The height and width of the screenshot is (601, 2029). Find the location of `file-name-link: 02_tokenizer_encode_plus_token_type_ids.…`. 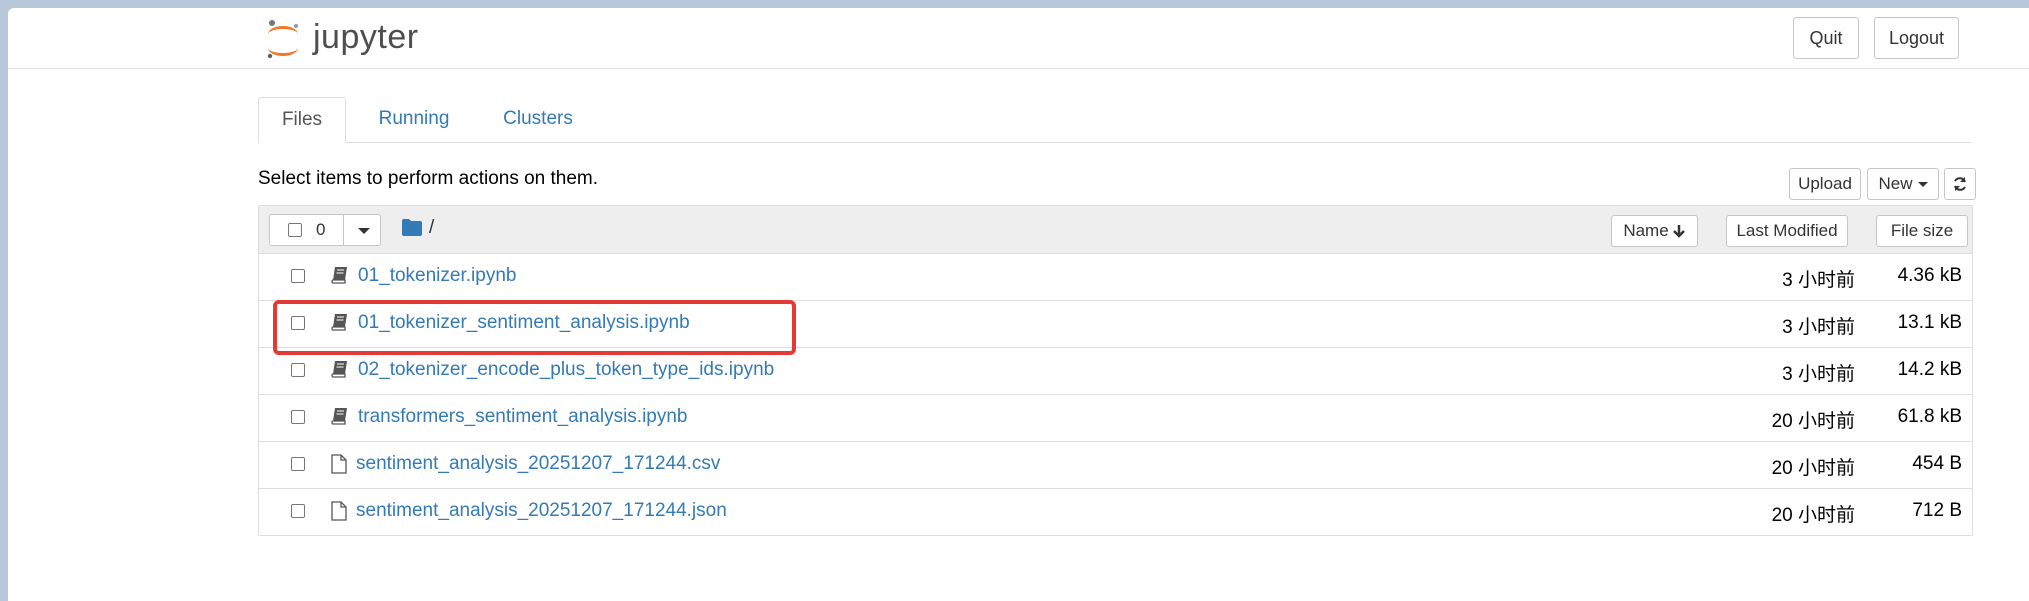

file-name-link: 02_tokenizer_encode_plus_token_type_ids.… is located at coordinates (566, 370).